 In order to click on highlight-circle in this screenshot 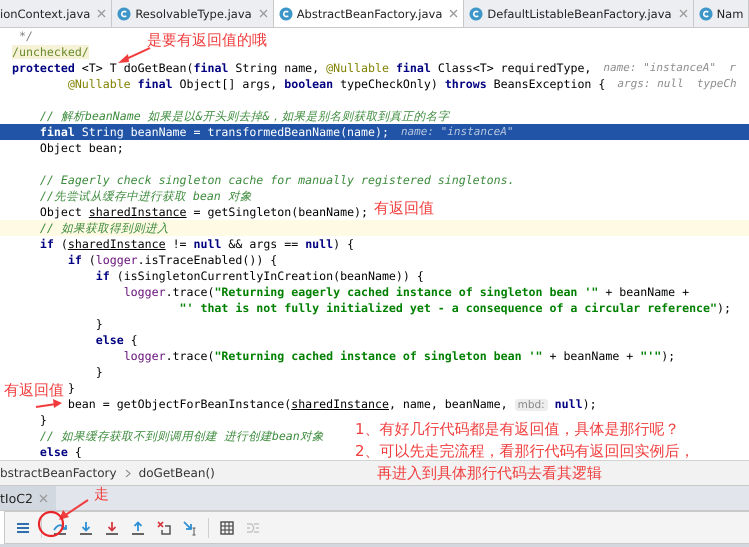, I will do `click(51, 524)`.